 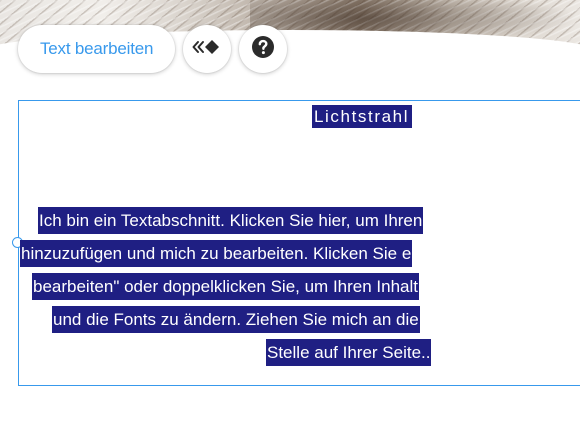 I want to click on edit-text-label: Text bearbeiten, so click(x=97, y=48).